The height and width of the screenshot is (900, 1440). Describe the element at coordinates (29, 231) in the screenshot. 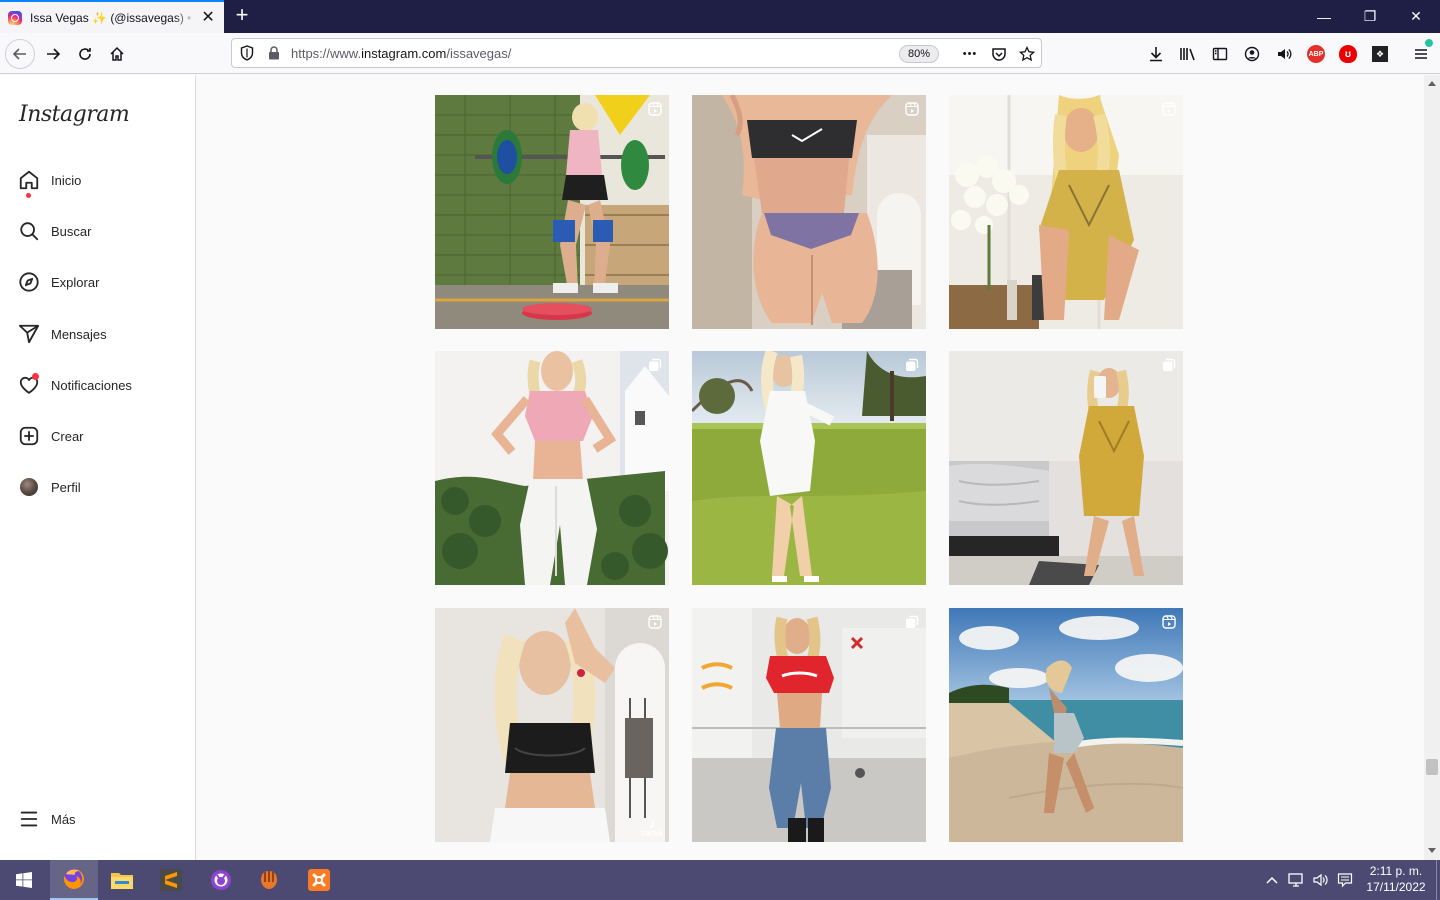

I see `search-icon` at that location.